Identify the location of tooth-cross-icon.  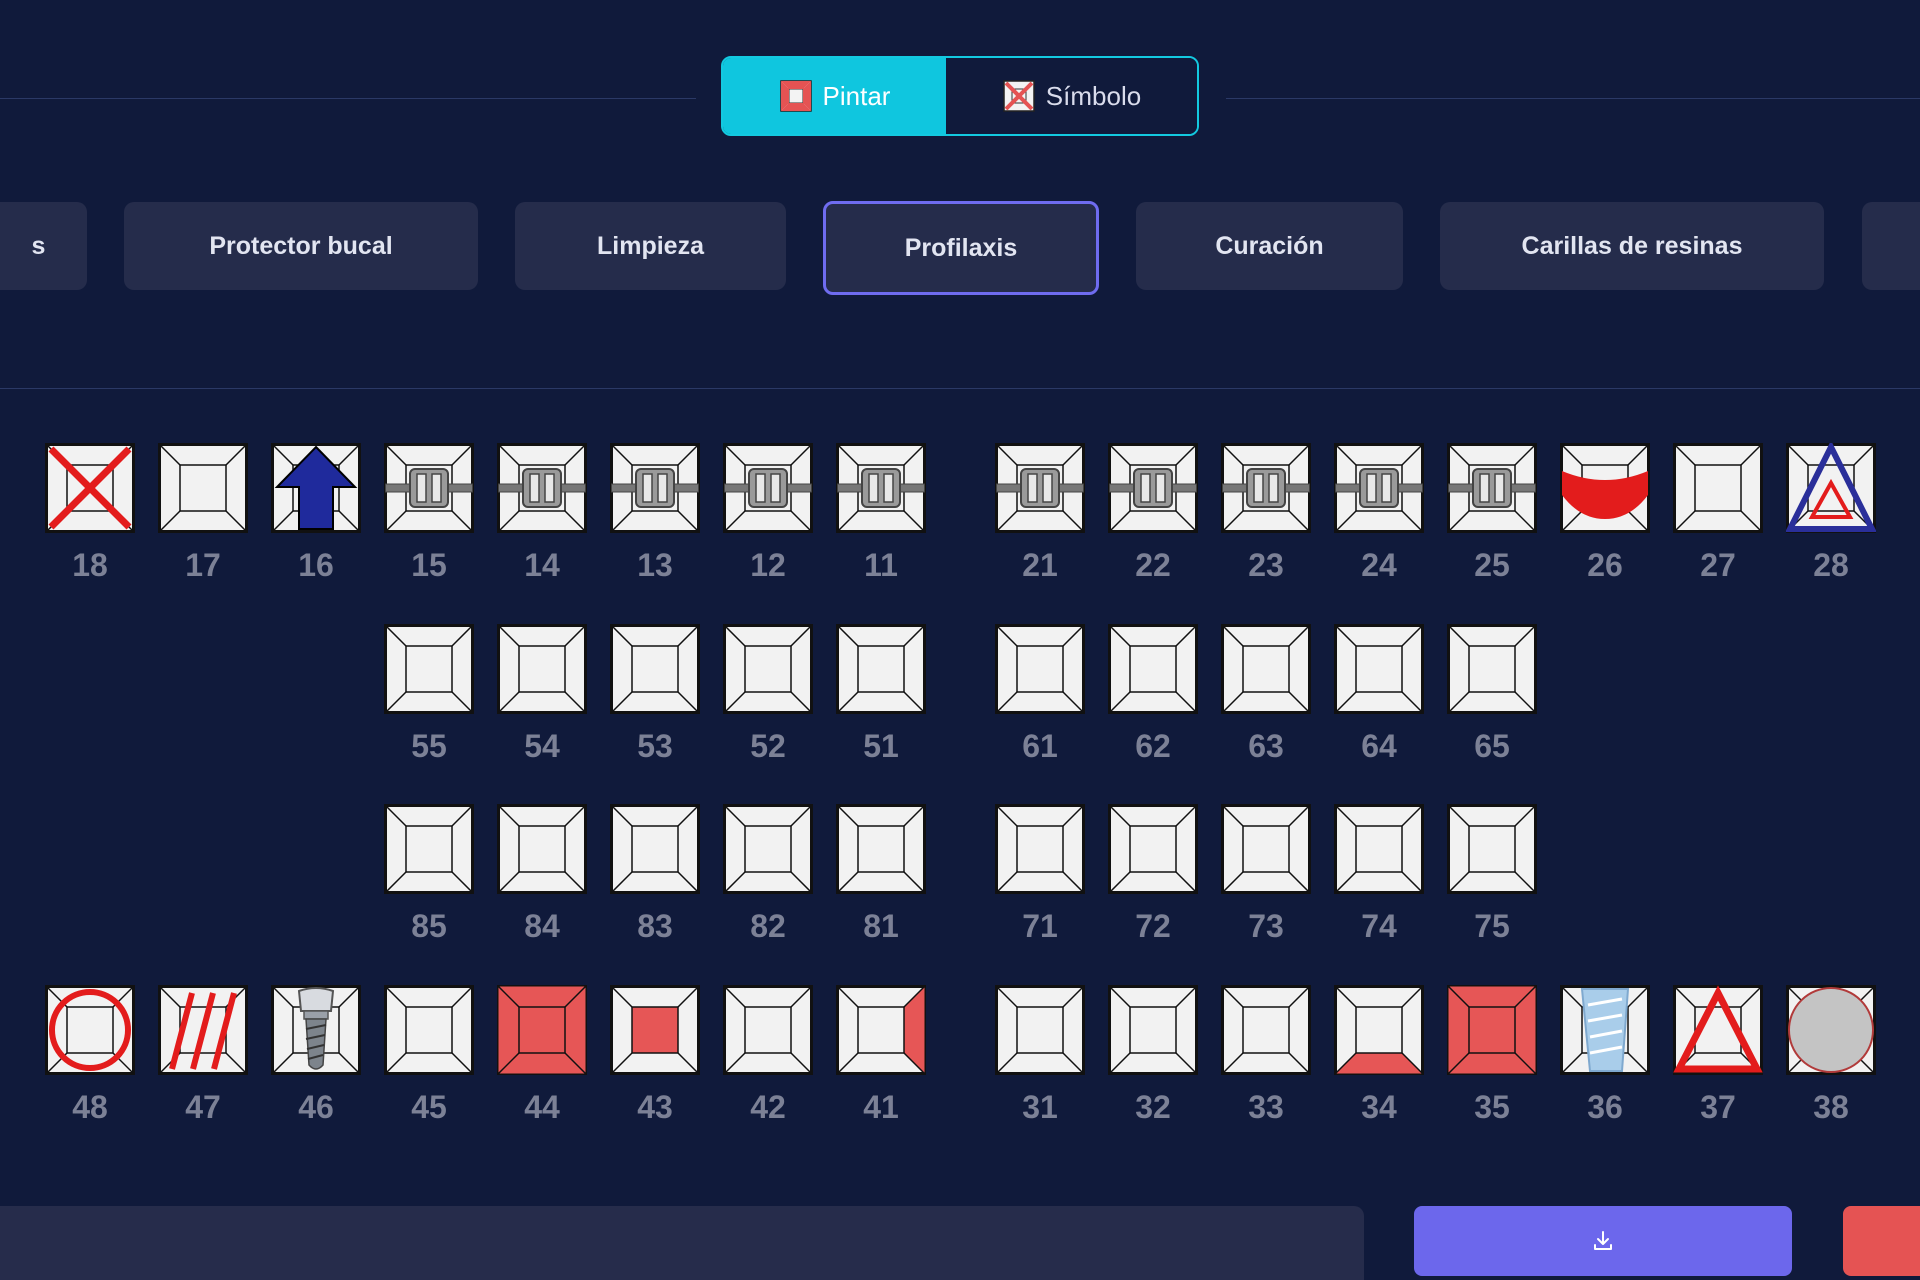
(1019, 96).